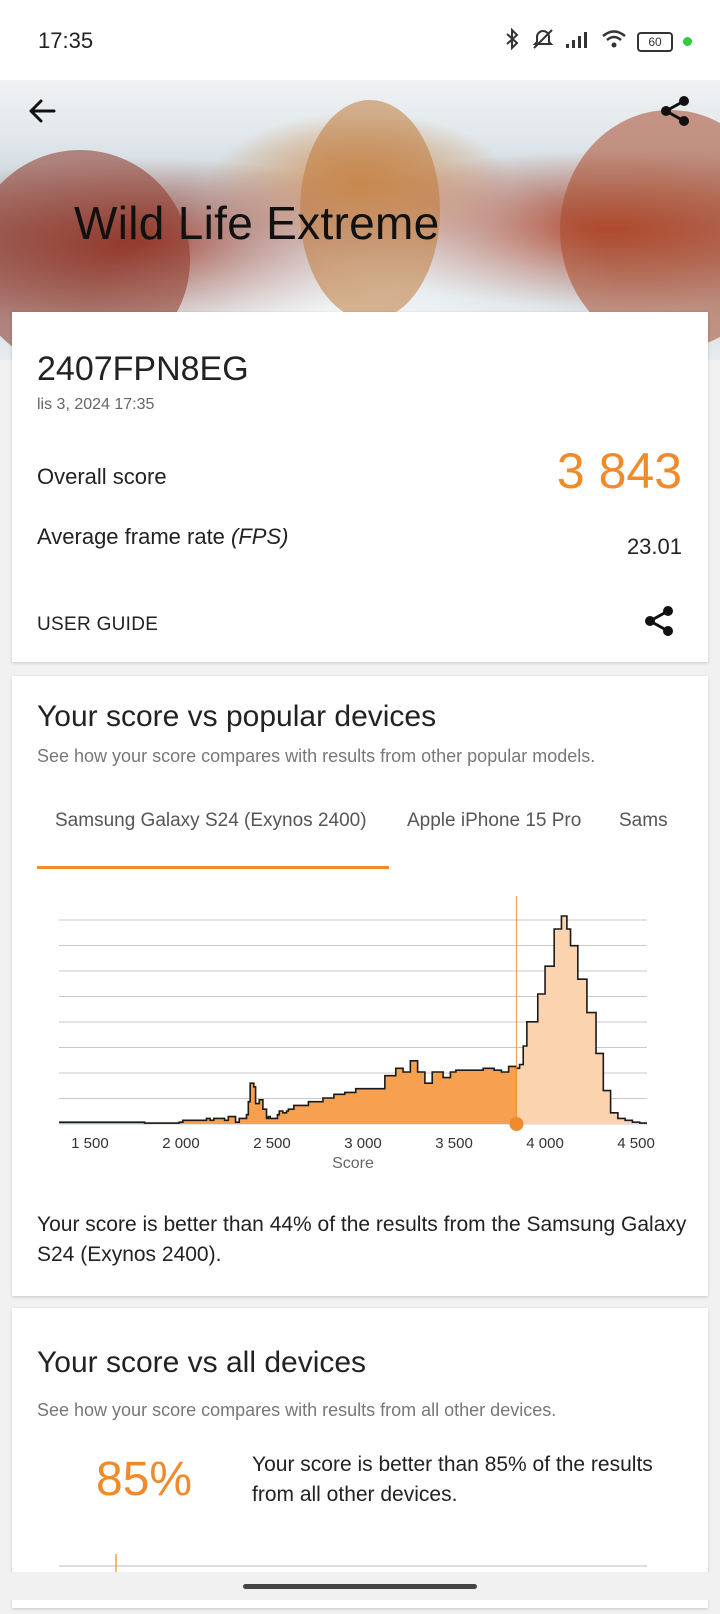 This screenshot has height=1614, width=720. Describe the element at coordinates (131, 536) in the screenshot. I see `fps-label-text: Average frame rate` at that location.